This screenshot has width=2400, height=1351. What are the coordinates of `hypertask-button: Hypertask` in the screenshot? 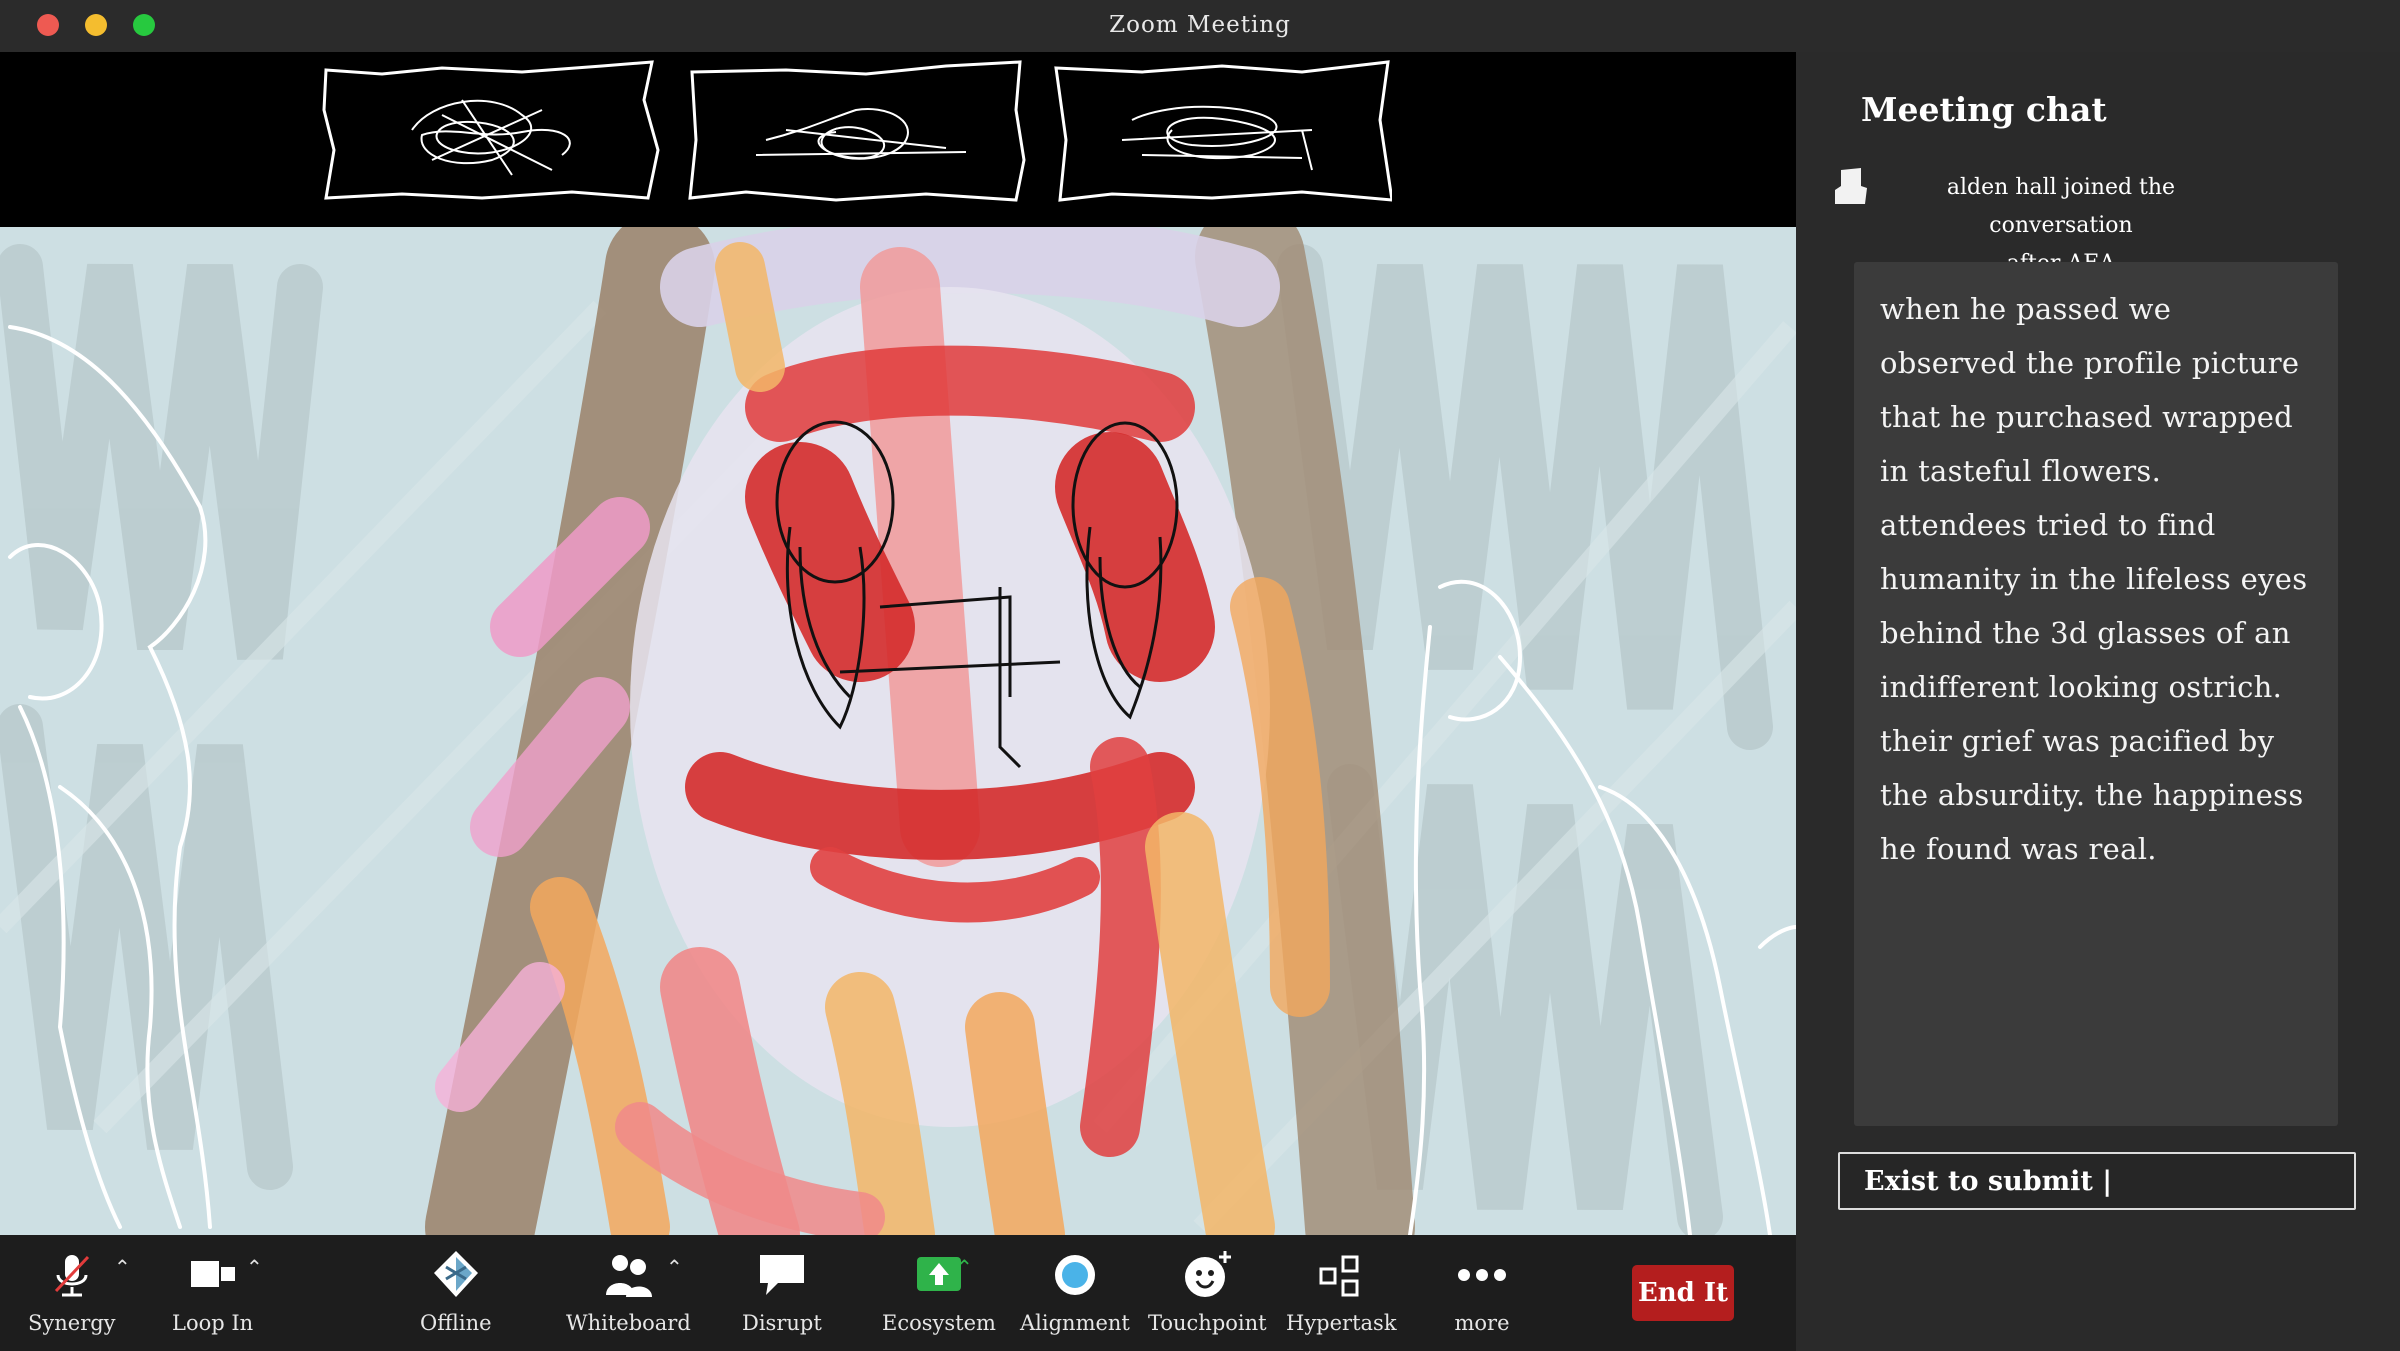 It's located at (1341, 1291).